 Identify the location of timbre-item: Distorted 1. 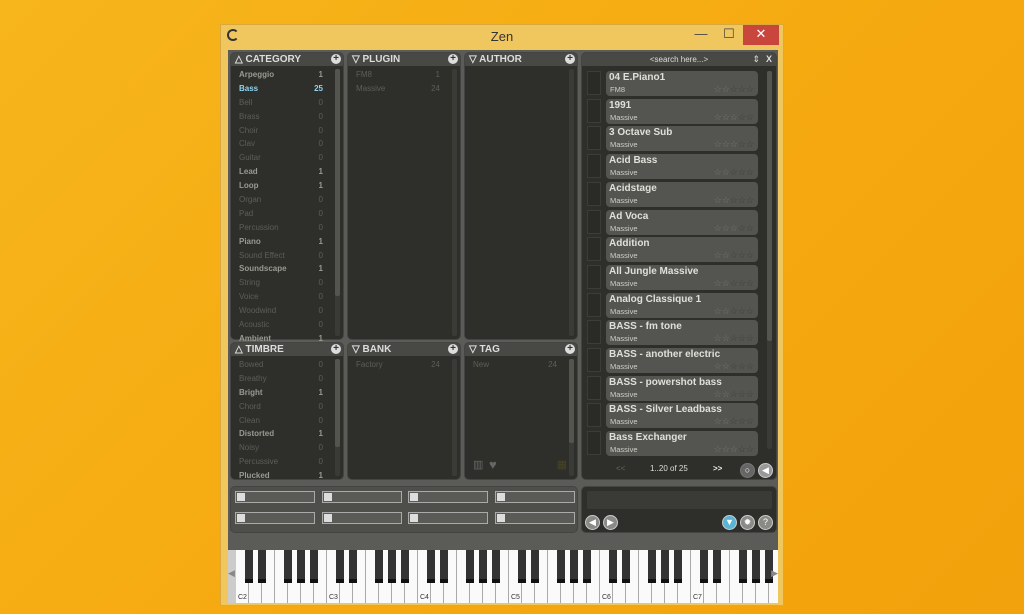
(287, 434).